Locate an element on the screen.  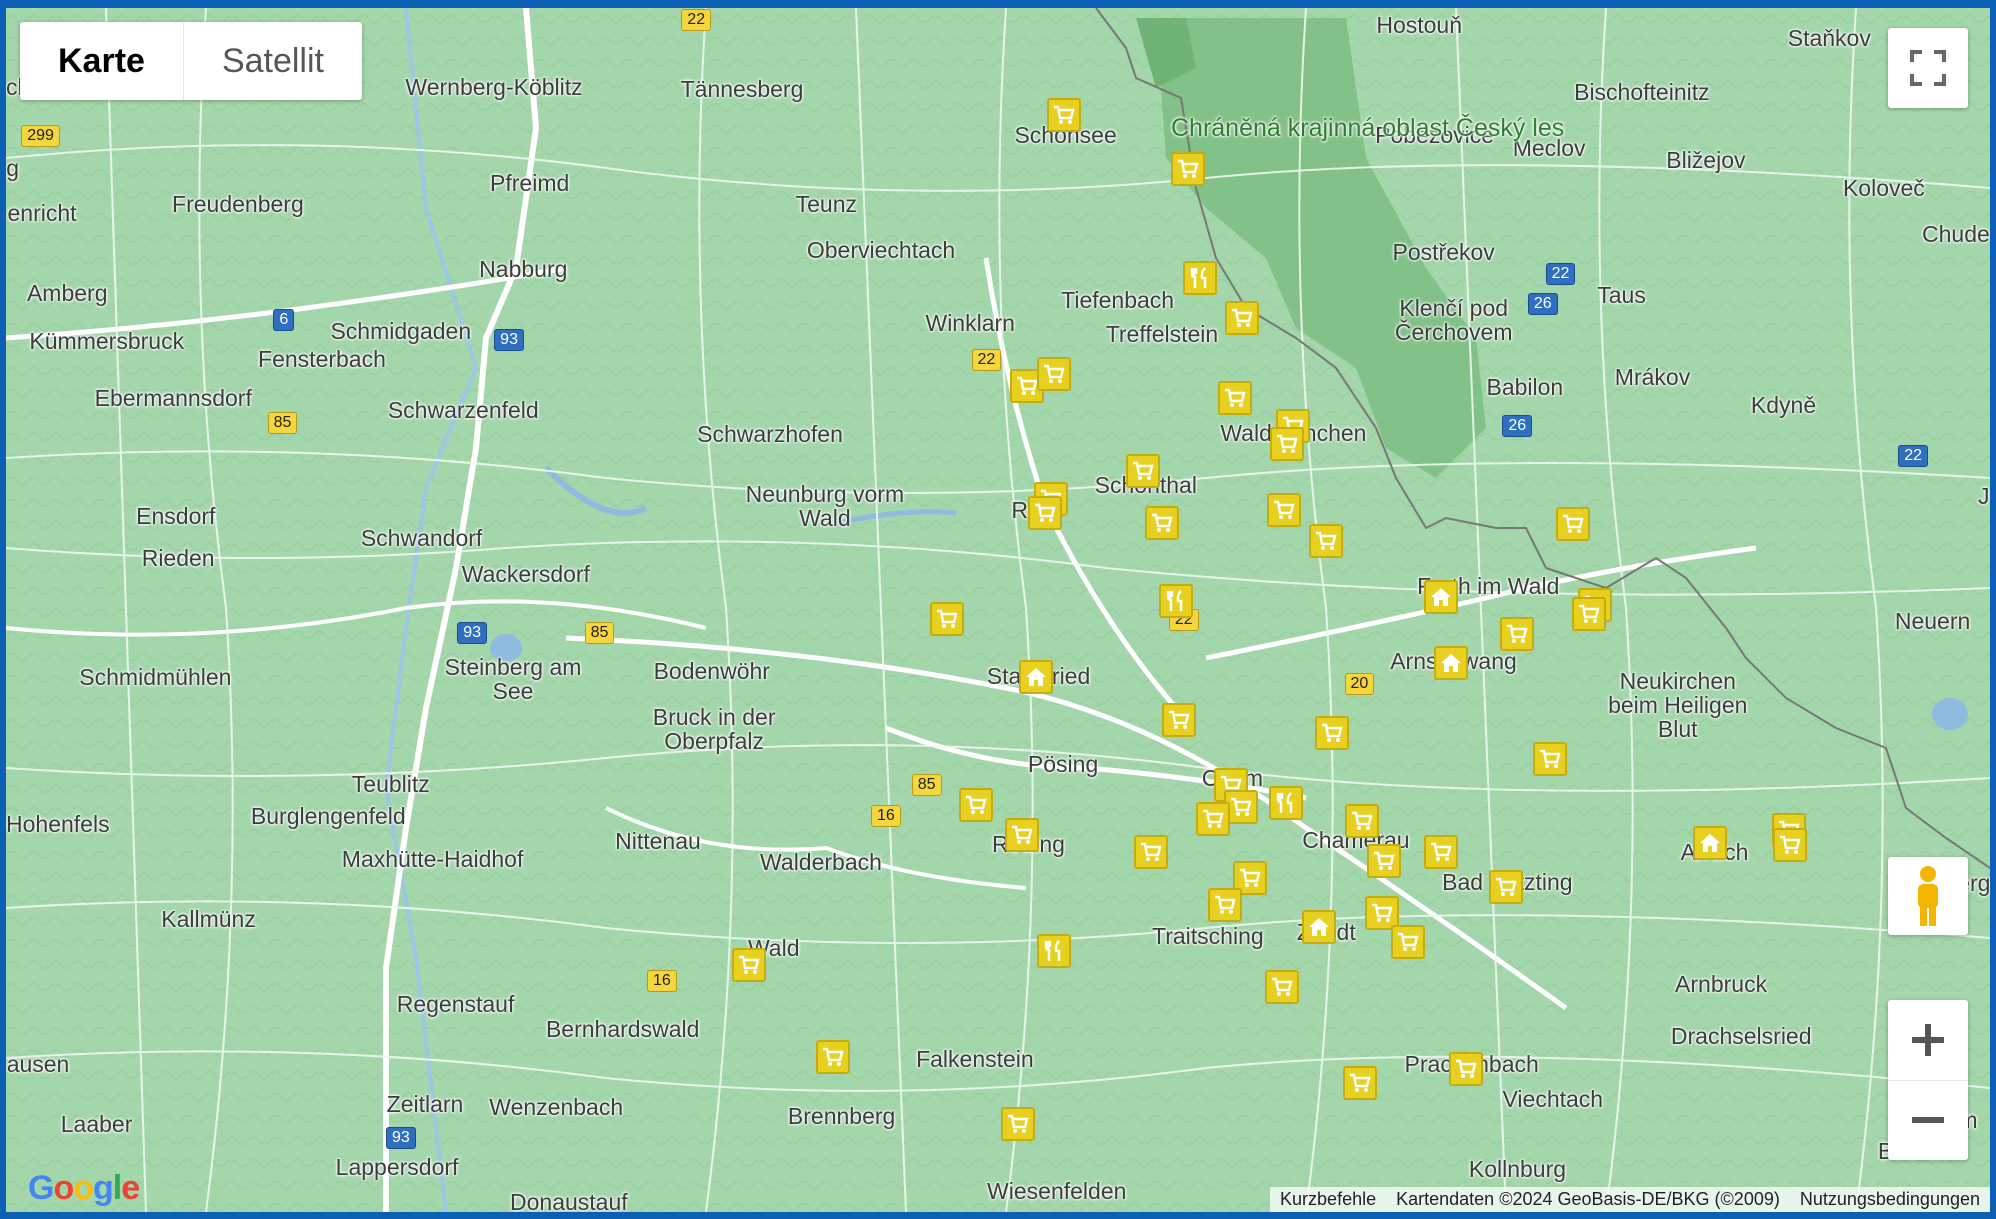
place-label: Ebermannsdorf is located at coordinates (173, 398).